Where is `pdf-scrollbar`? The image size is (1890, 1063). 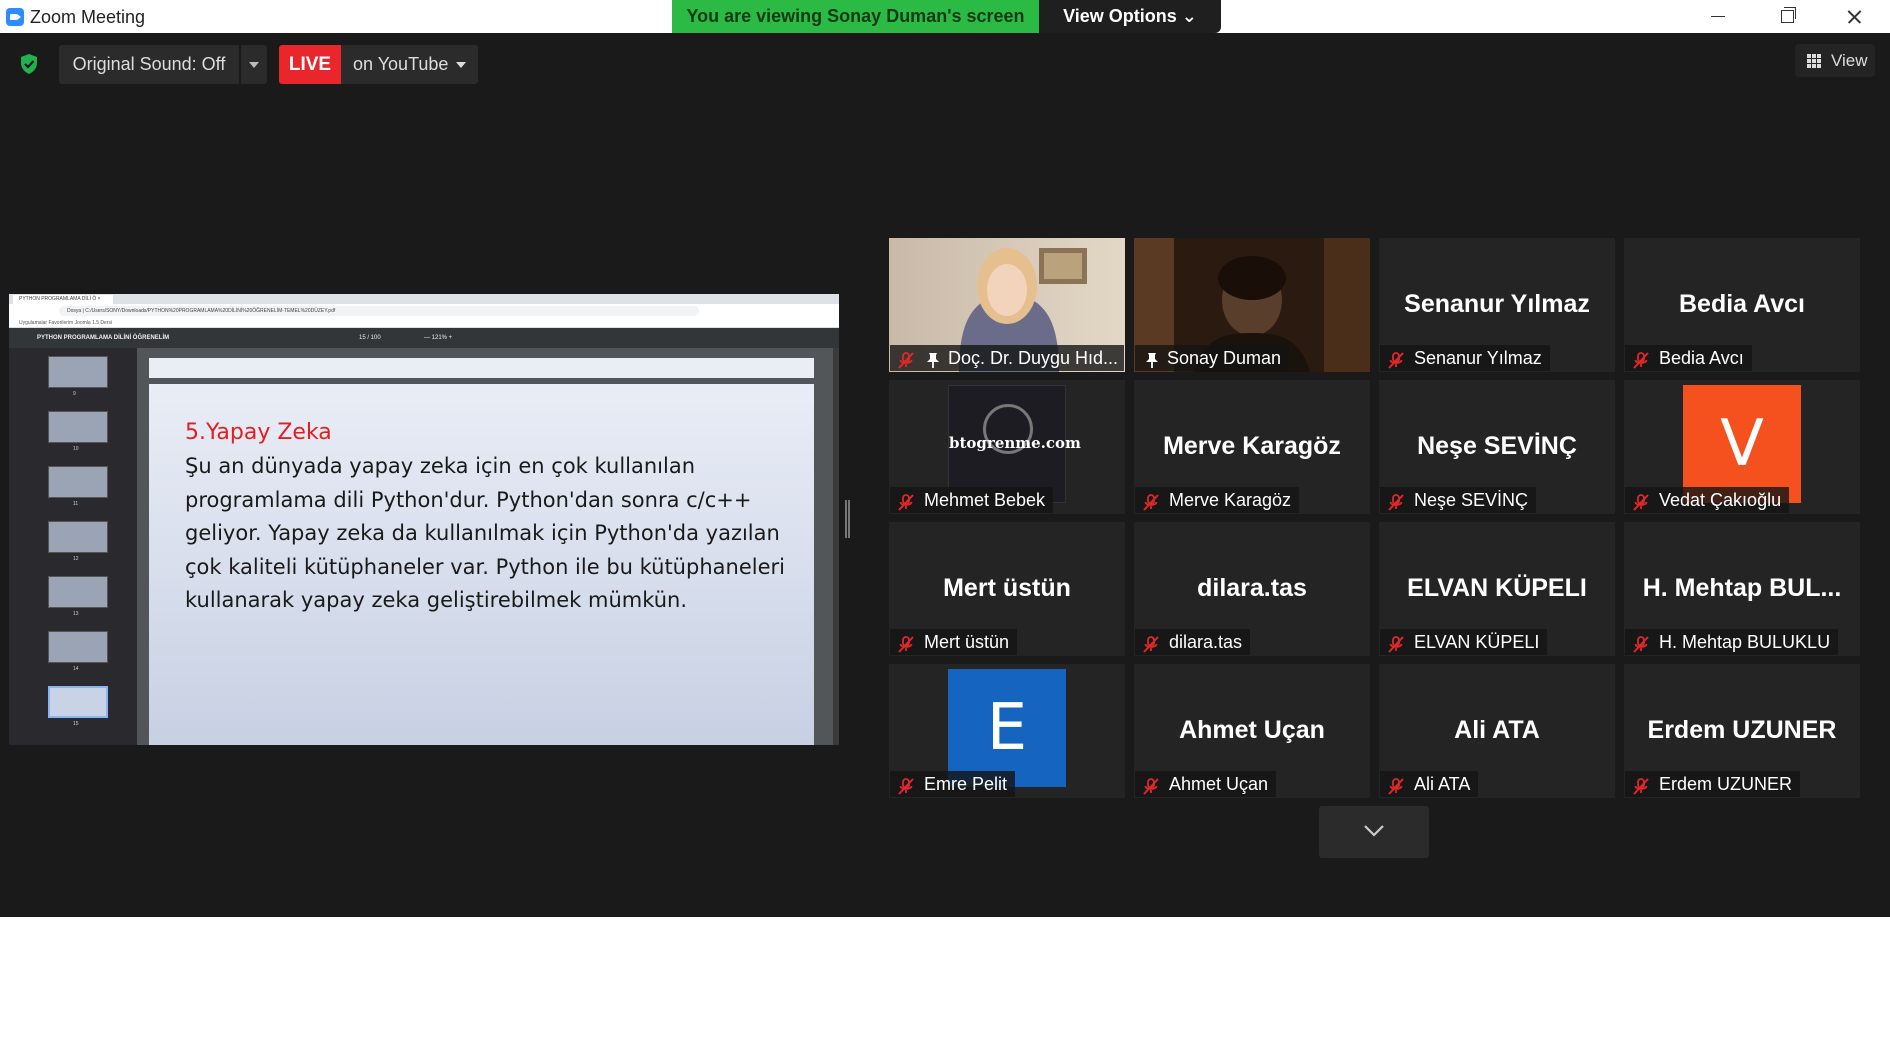
pdf-scrollbar is located at coordinates (836, 546).